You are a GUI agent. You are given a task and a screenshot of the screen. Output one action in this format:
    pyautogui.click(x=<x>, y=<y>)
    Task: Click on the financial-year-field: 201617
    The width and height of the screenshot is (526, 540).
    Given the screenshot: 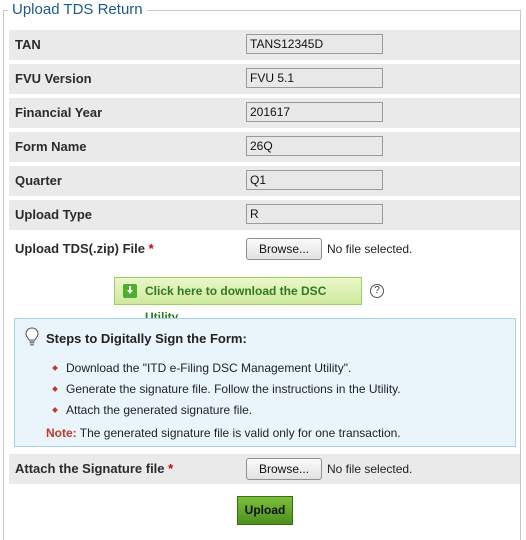 What is the action you would take?
    pyautogui.click(x=314, y=112)
    